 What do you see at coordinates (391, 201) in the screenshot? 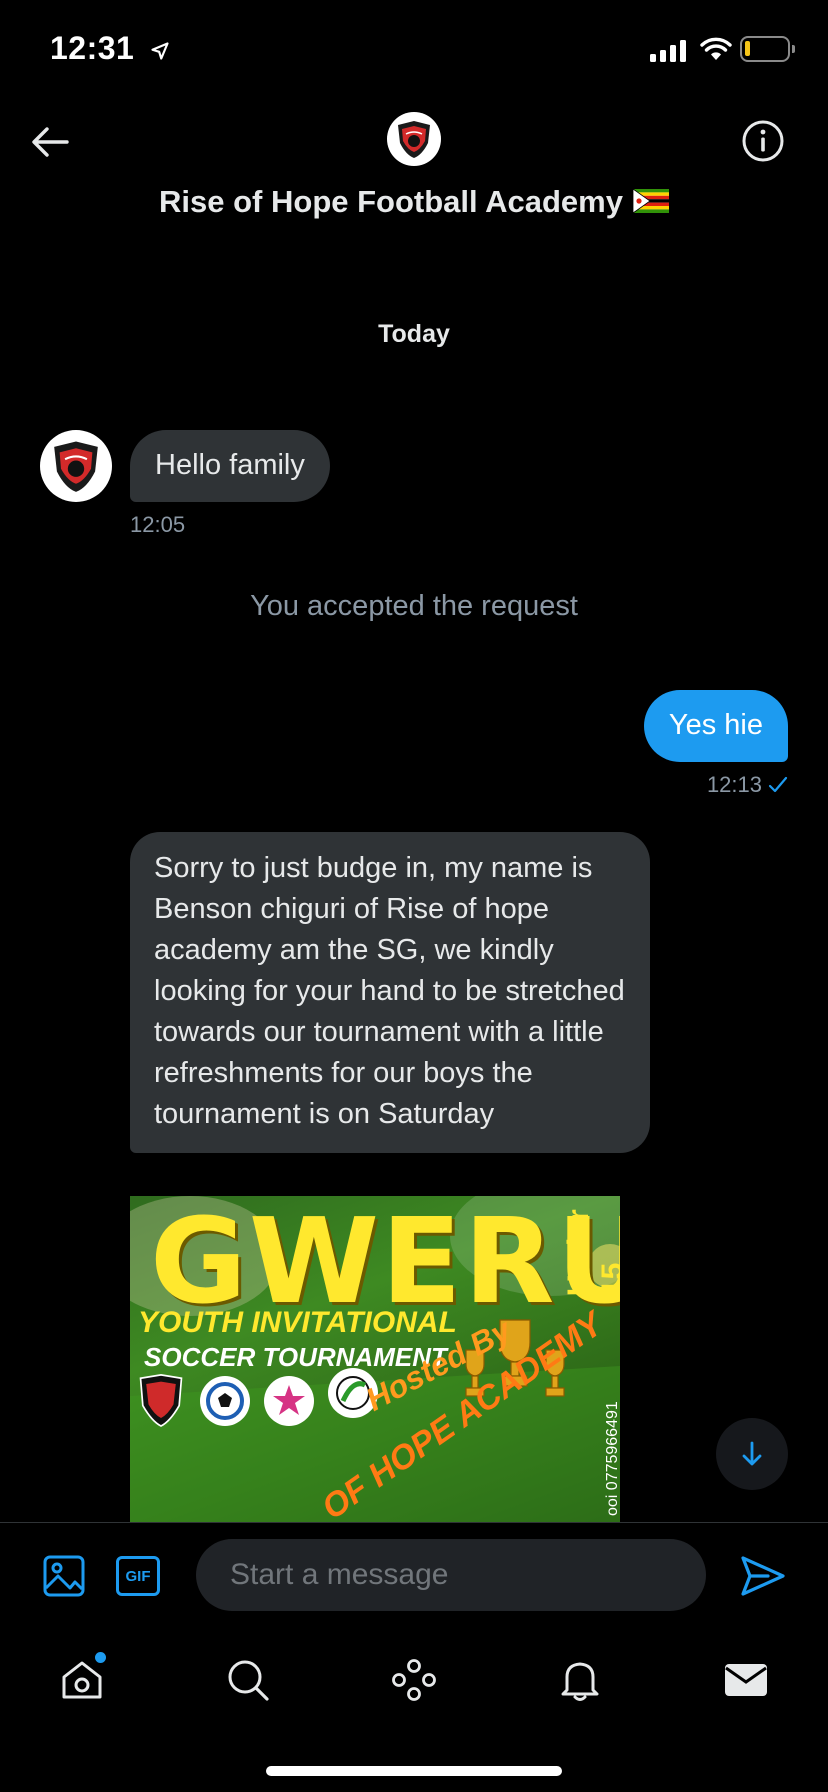
I see `conversation-title-text: Rise of Hope Football Academy` at bounding box center [391, 201].